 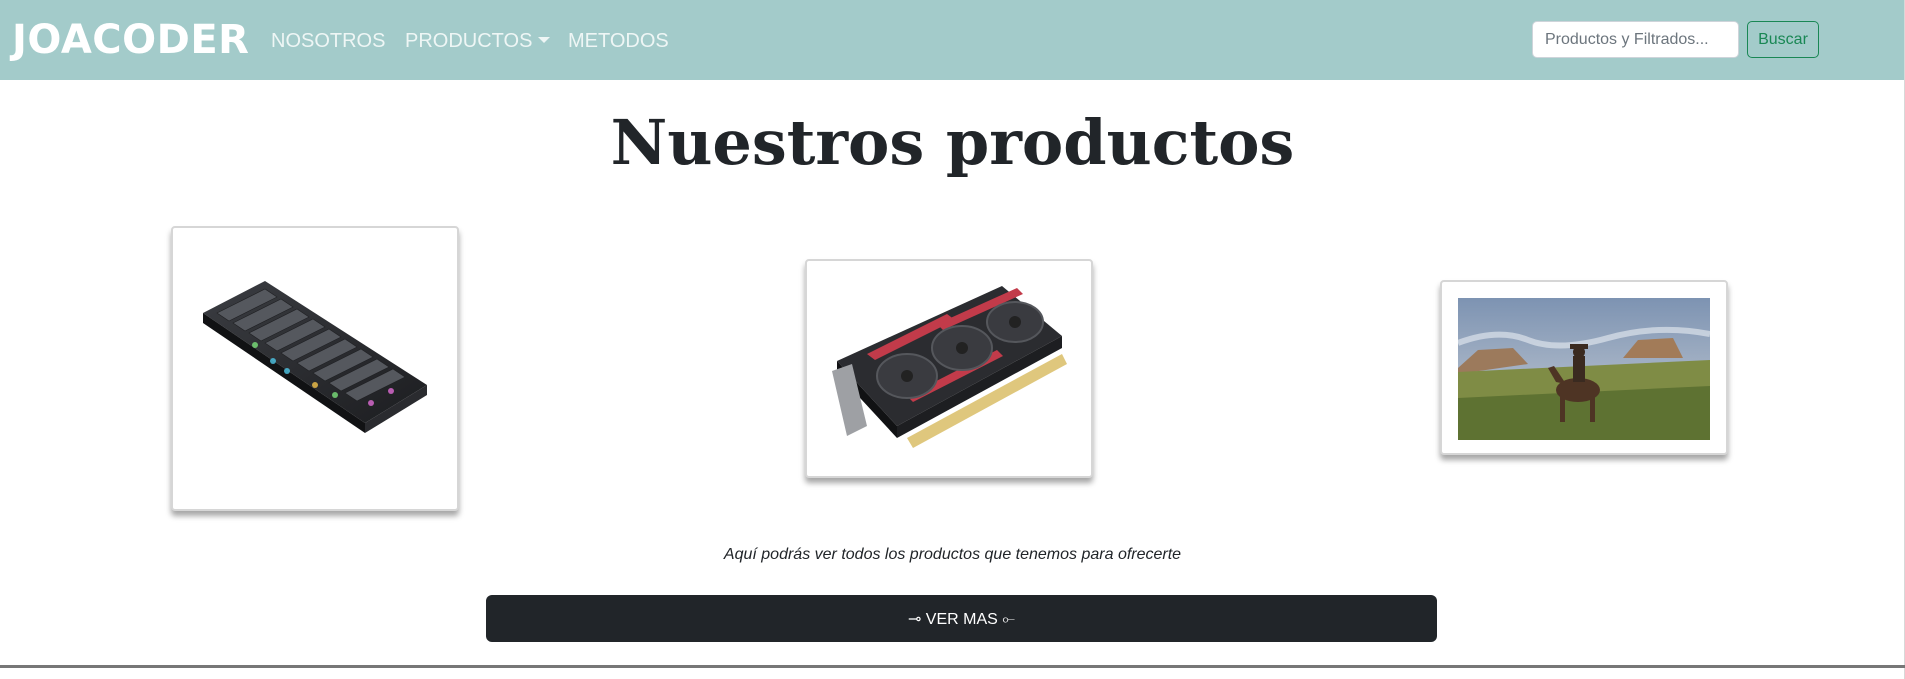 I want to click on nav-link-metodos: METODOS, so click(x=618, y=41).